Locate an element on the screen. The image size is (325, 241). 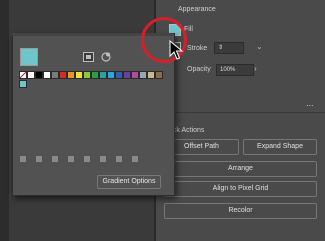
swatch-violet is located at coordinates (127, 75).